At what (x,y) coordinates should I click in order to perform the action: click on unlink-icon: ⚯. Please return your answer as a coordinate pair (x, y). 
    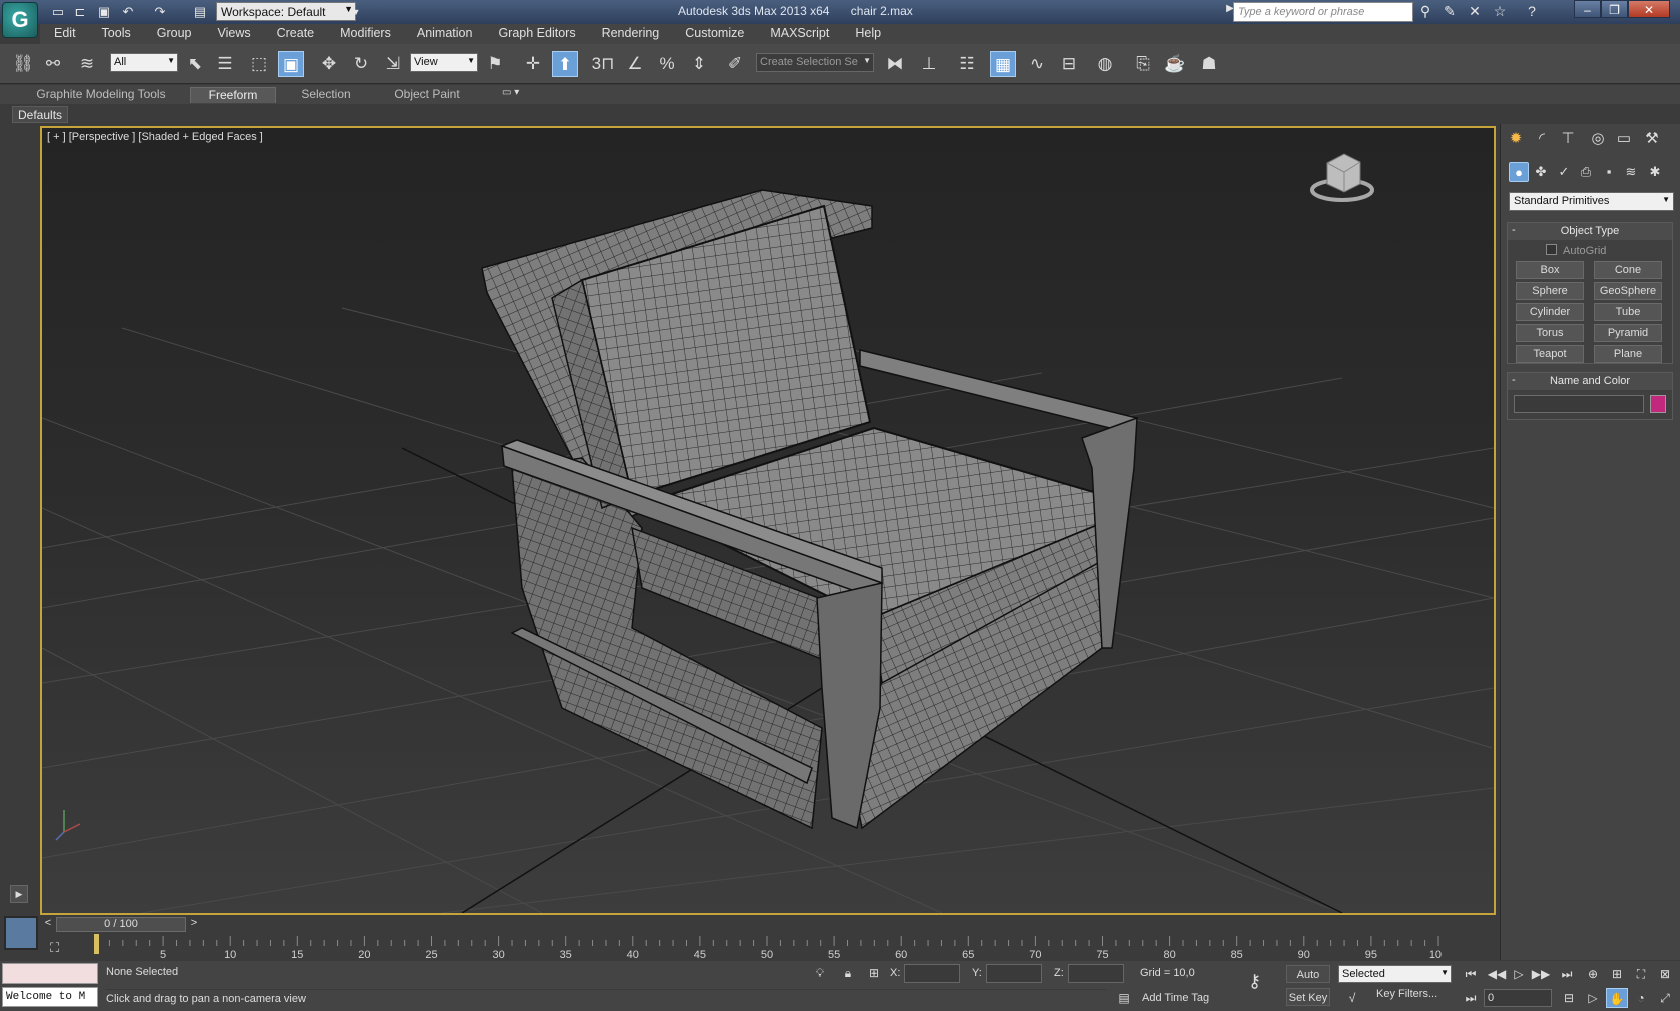
    Looking at the image, I should click on (53, 64).